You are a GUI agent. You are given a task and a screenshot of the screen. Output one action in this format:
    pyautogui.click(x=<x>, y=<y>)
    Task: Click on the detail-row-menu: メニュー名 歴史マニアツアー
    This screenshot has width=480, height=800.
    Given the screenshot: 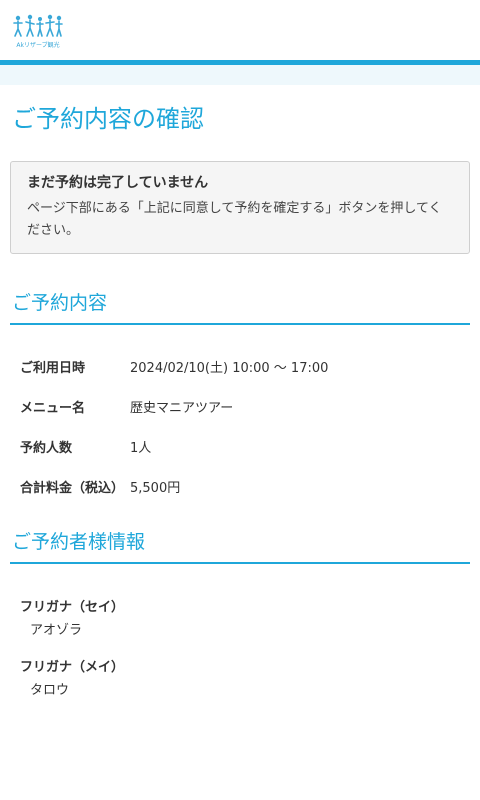 What is the action you would take?
    pyautogui.click(x=240, y=409)
    